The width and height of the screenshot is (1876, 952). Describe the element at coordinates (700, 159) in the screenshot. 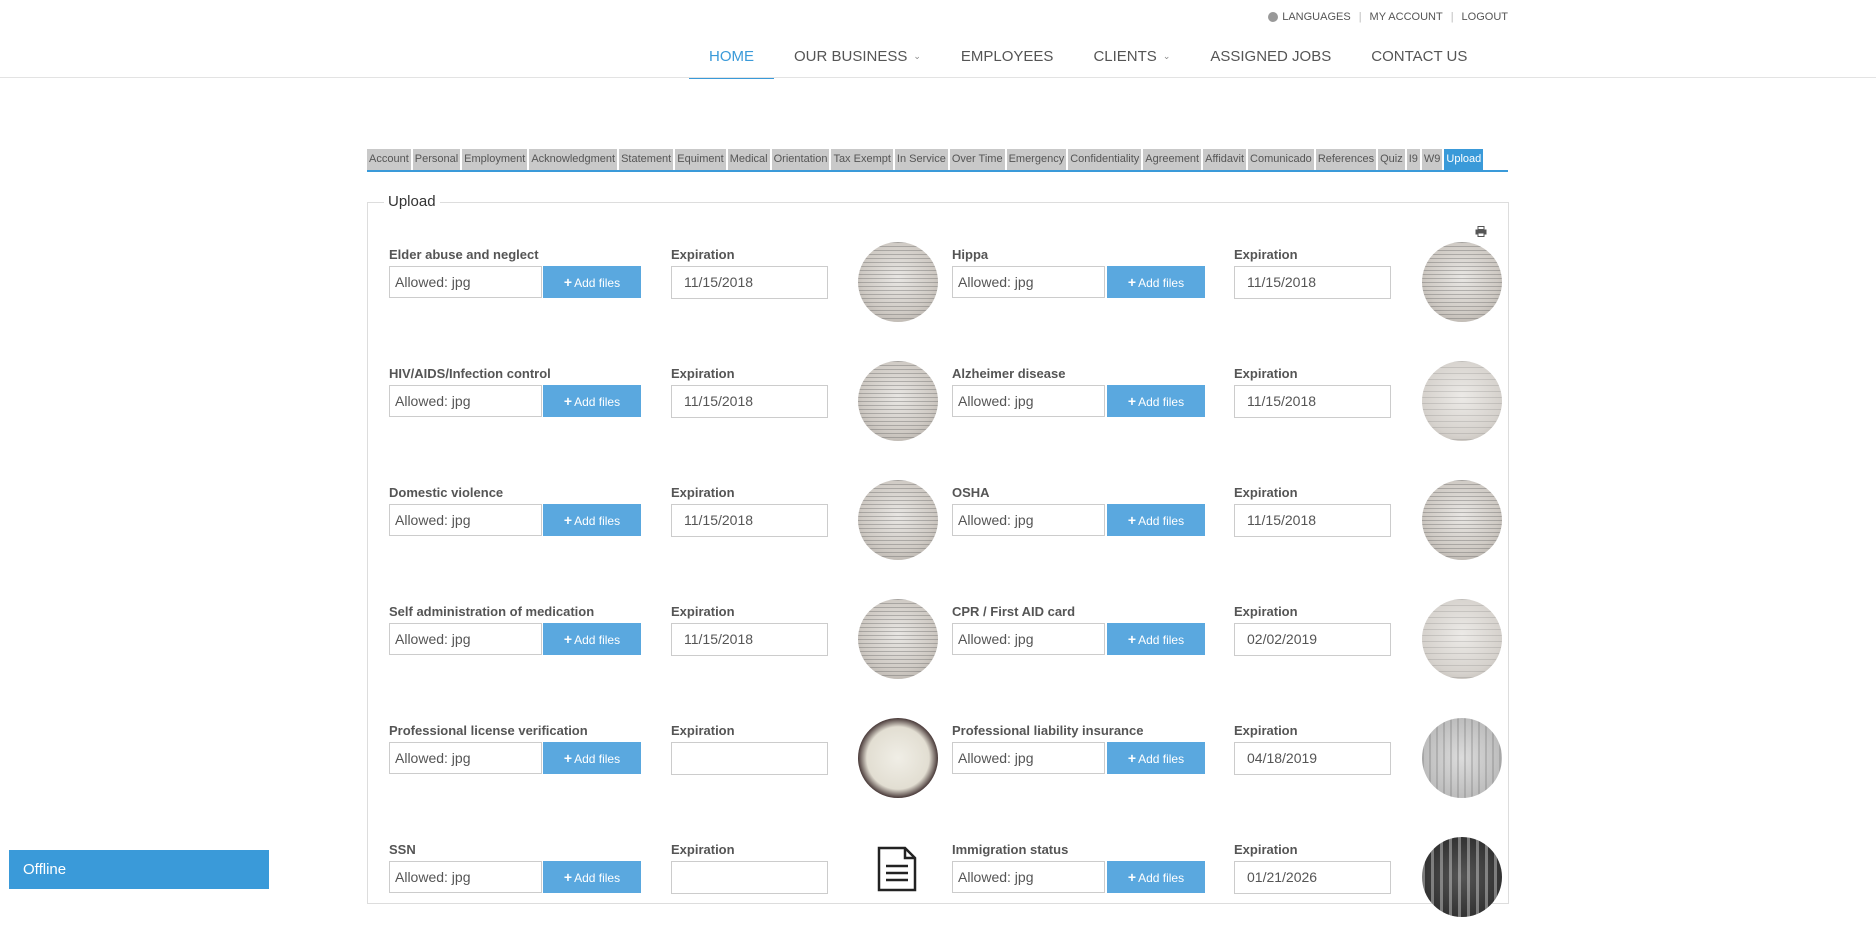

I see `tab-equiment: Equiment` at that location.